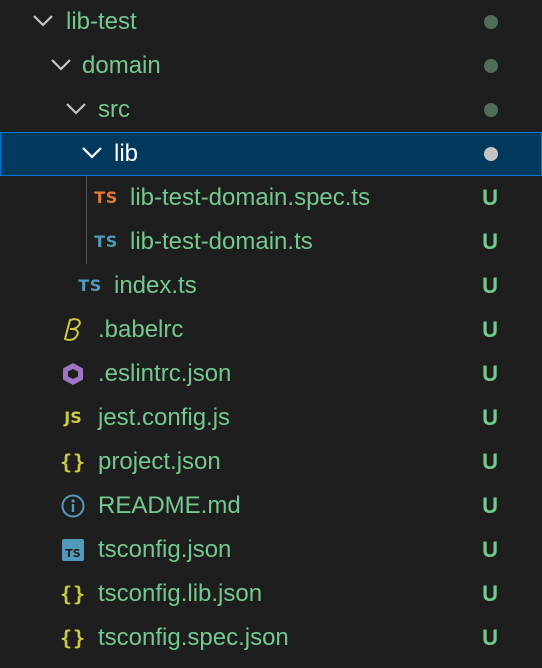 The width and height of the screenshot is (542, 668). I want to click on tree-folder-domain: domain, so click(271, 66).